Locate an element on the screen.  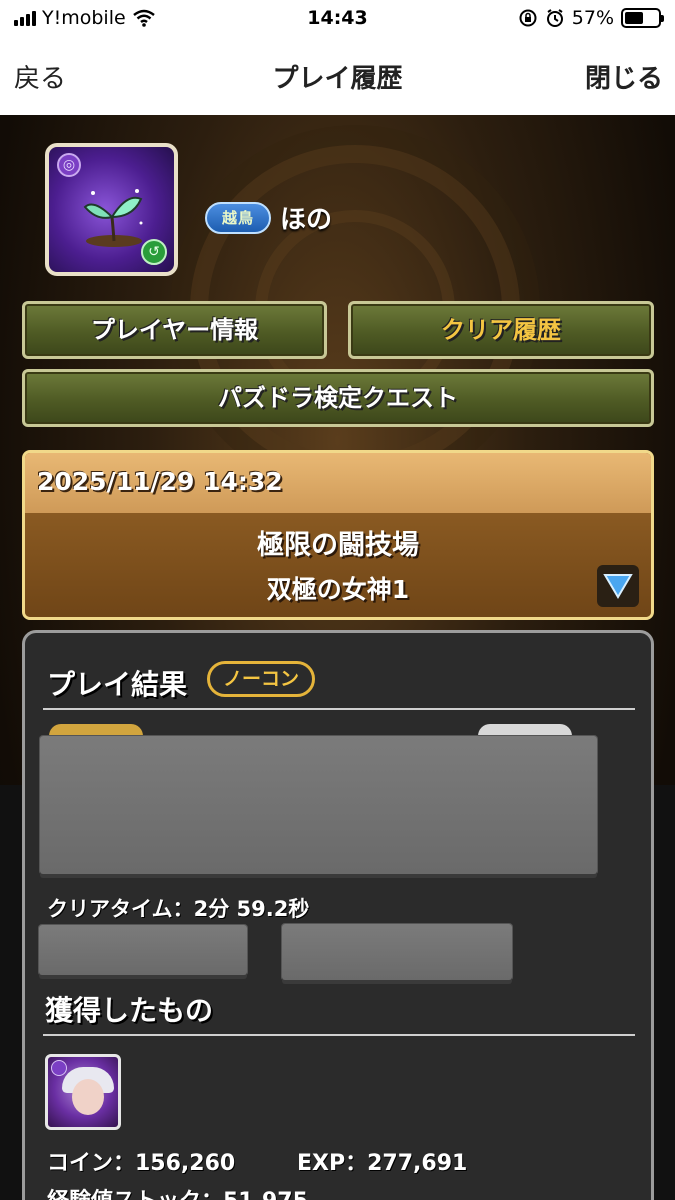
expand-button is located at coordinates (618, 586).